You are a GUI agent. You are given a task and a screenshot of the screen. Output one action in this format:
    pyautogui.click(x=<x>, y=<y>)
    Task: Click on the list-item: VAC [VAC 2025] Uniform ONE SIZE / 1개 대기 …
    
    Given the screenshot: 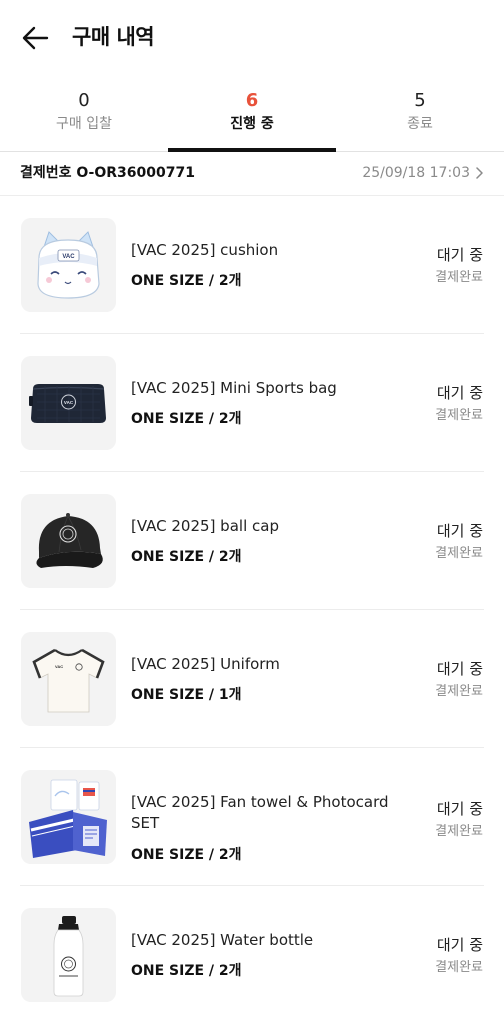 What is the action you would take?
    pyautogui.click(x=252, y=679)
    